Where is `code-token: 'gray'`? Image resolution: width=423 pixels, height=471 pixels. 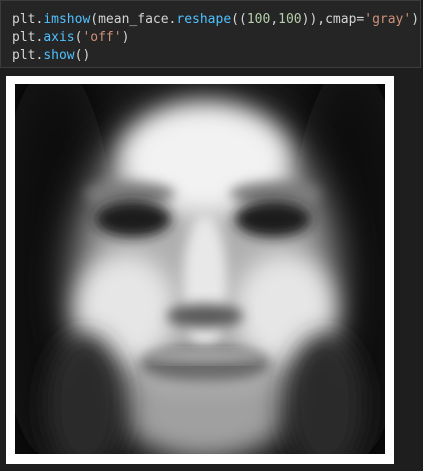 code-token: 'gray' is located at coordinates (388, 19).